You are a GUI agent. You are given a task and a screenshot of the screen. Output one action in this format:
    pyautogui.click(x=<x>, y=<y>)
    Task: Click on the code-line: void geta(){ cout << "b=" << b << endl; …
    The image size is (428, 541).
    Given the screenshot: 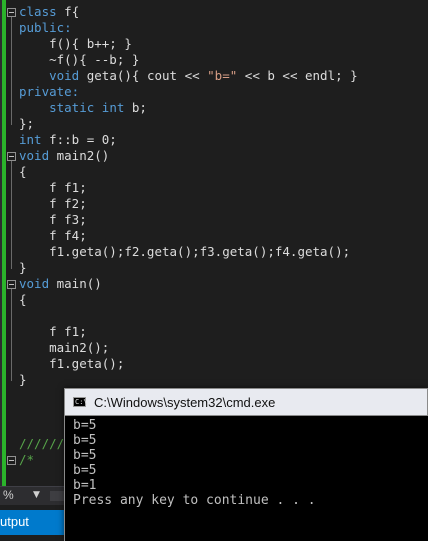 What is the action you would take?
    pyautogui.click(x=188, y=76)
    